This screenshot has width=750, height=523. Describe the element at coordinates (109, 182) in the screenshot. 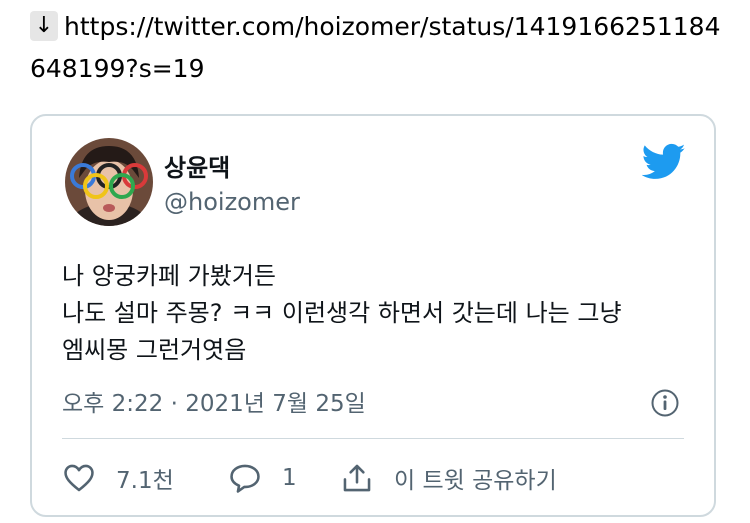

I see `avatar` at that location.